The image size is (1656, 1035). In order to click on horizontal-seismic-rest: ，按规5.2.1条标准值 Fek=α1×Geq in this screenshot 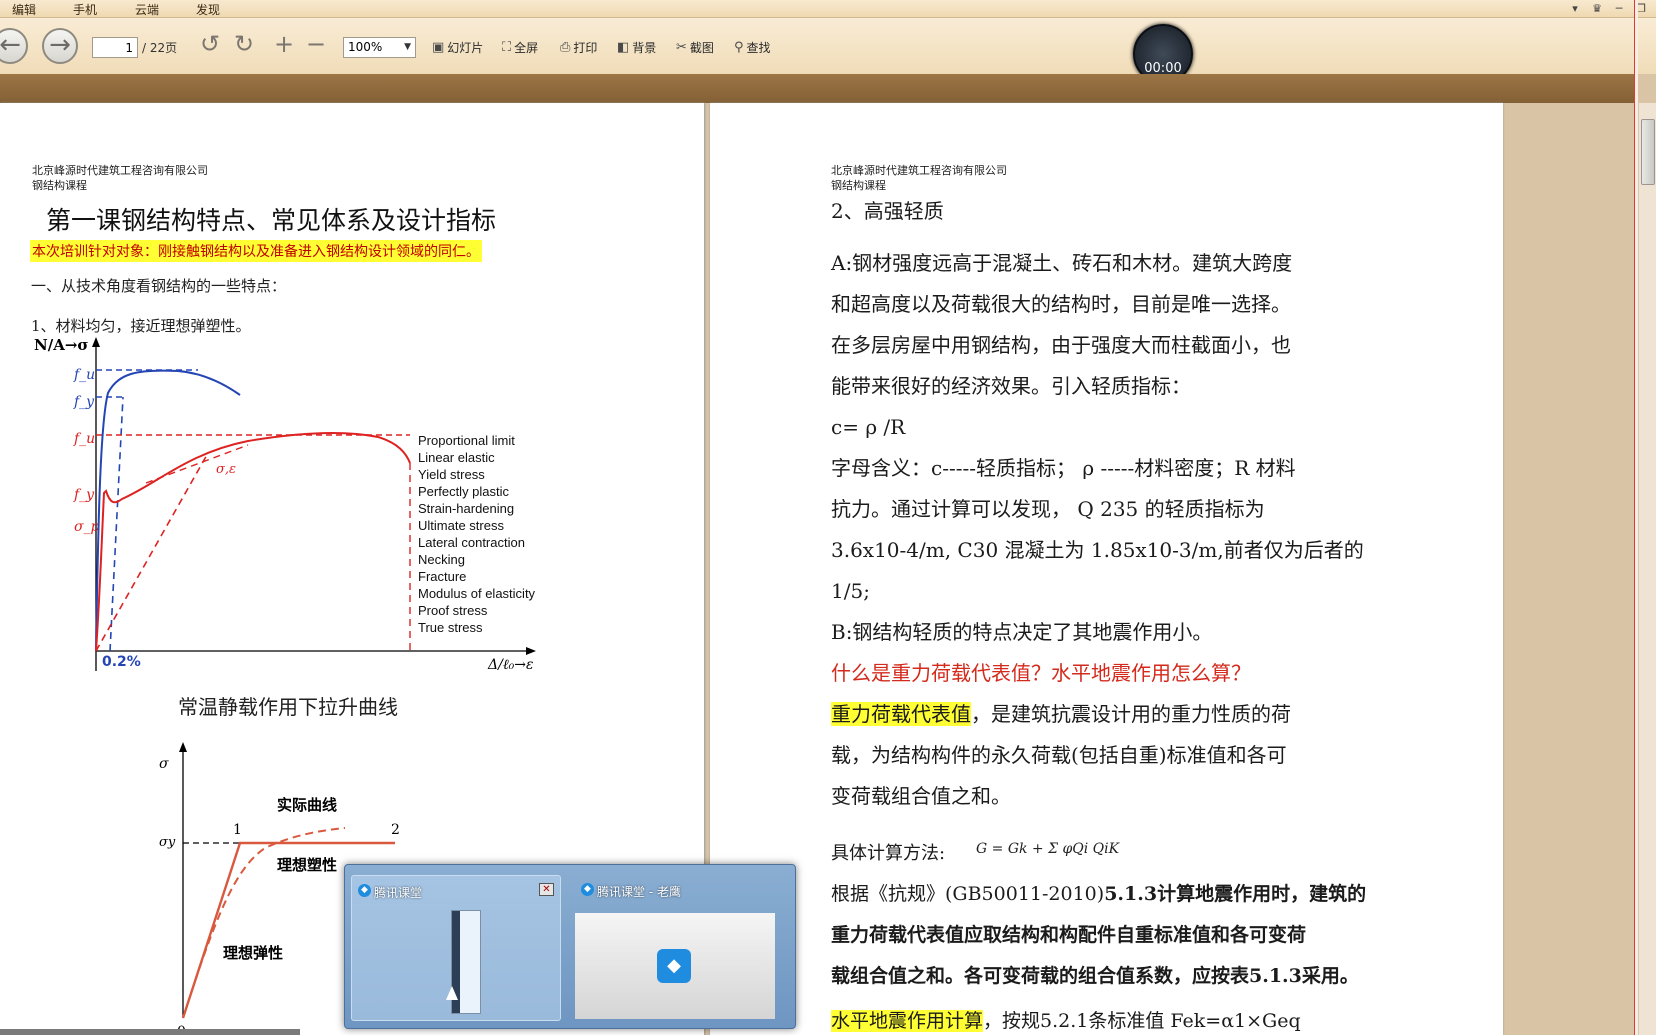, I will do `click(1142, 1021)`.